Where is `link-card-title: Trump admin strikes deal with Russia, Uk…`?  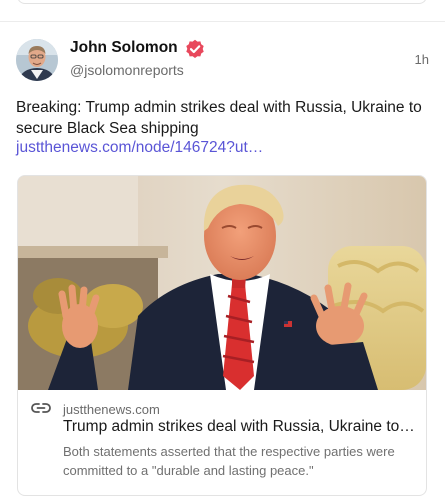
link-card-title: Trump admin strikes deal with Russia, Uk… is located at coordinates (240, 427).